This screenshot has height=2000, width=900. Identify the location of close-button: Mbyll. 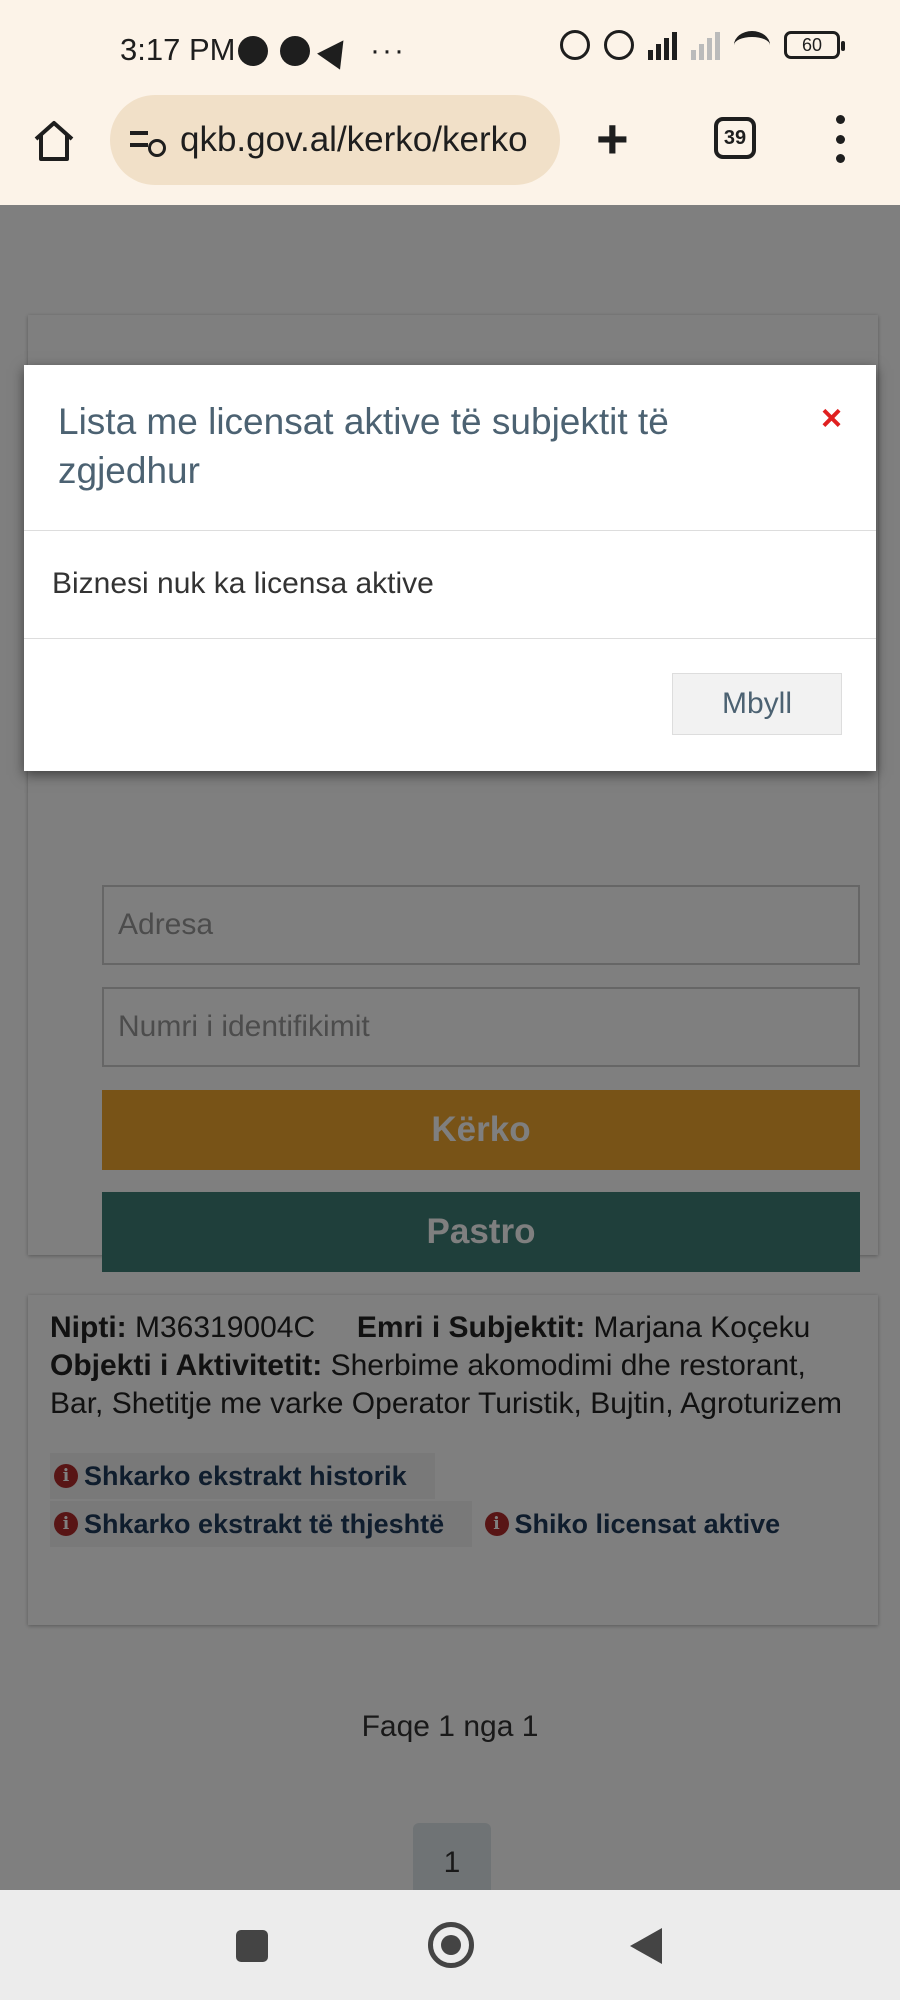
(757, 704).